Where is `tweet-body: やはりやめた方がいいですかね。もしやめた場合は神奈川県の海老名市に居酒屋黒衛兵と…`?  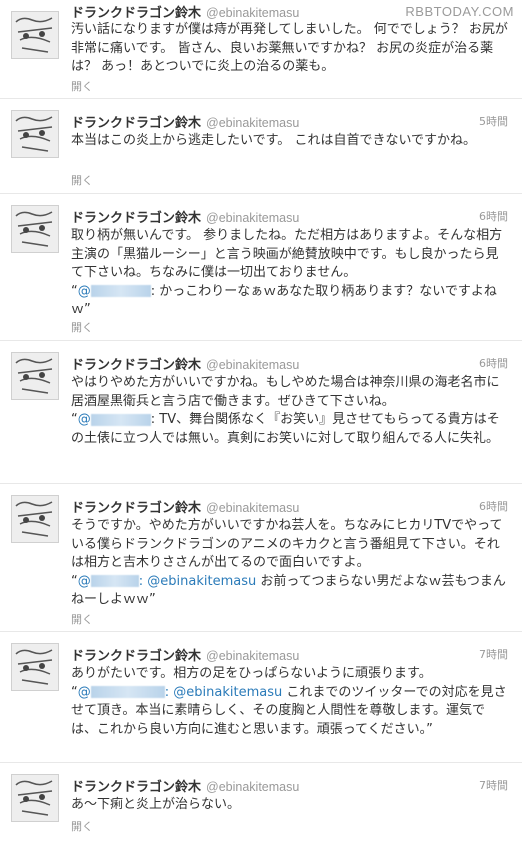 tweet-body: やはりやめた方がいいですかね。もしやめた場合は神奈川県の海老名市に居酒屋黒衛兵と… is located at coordinates (285, 392).